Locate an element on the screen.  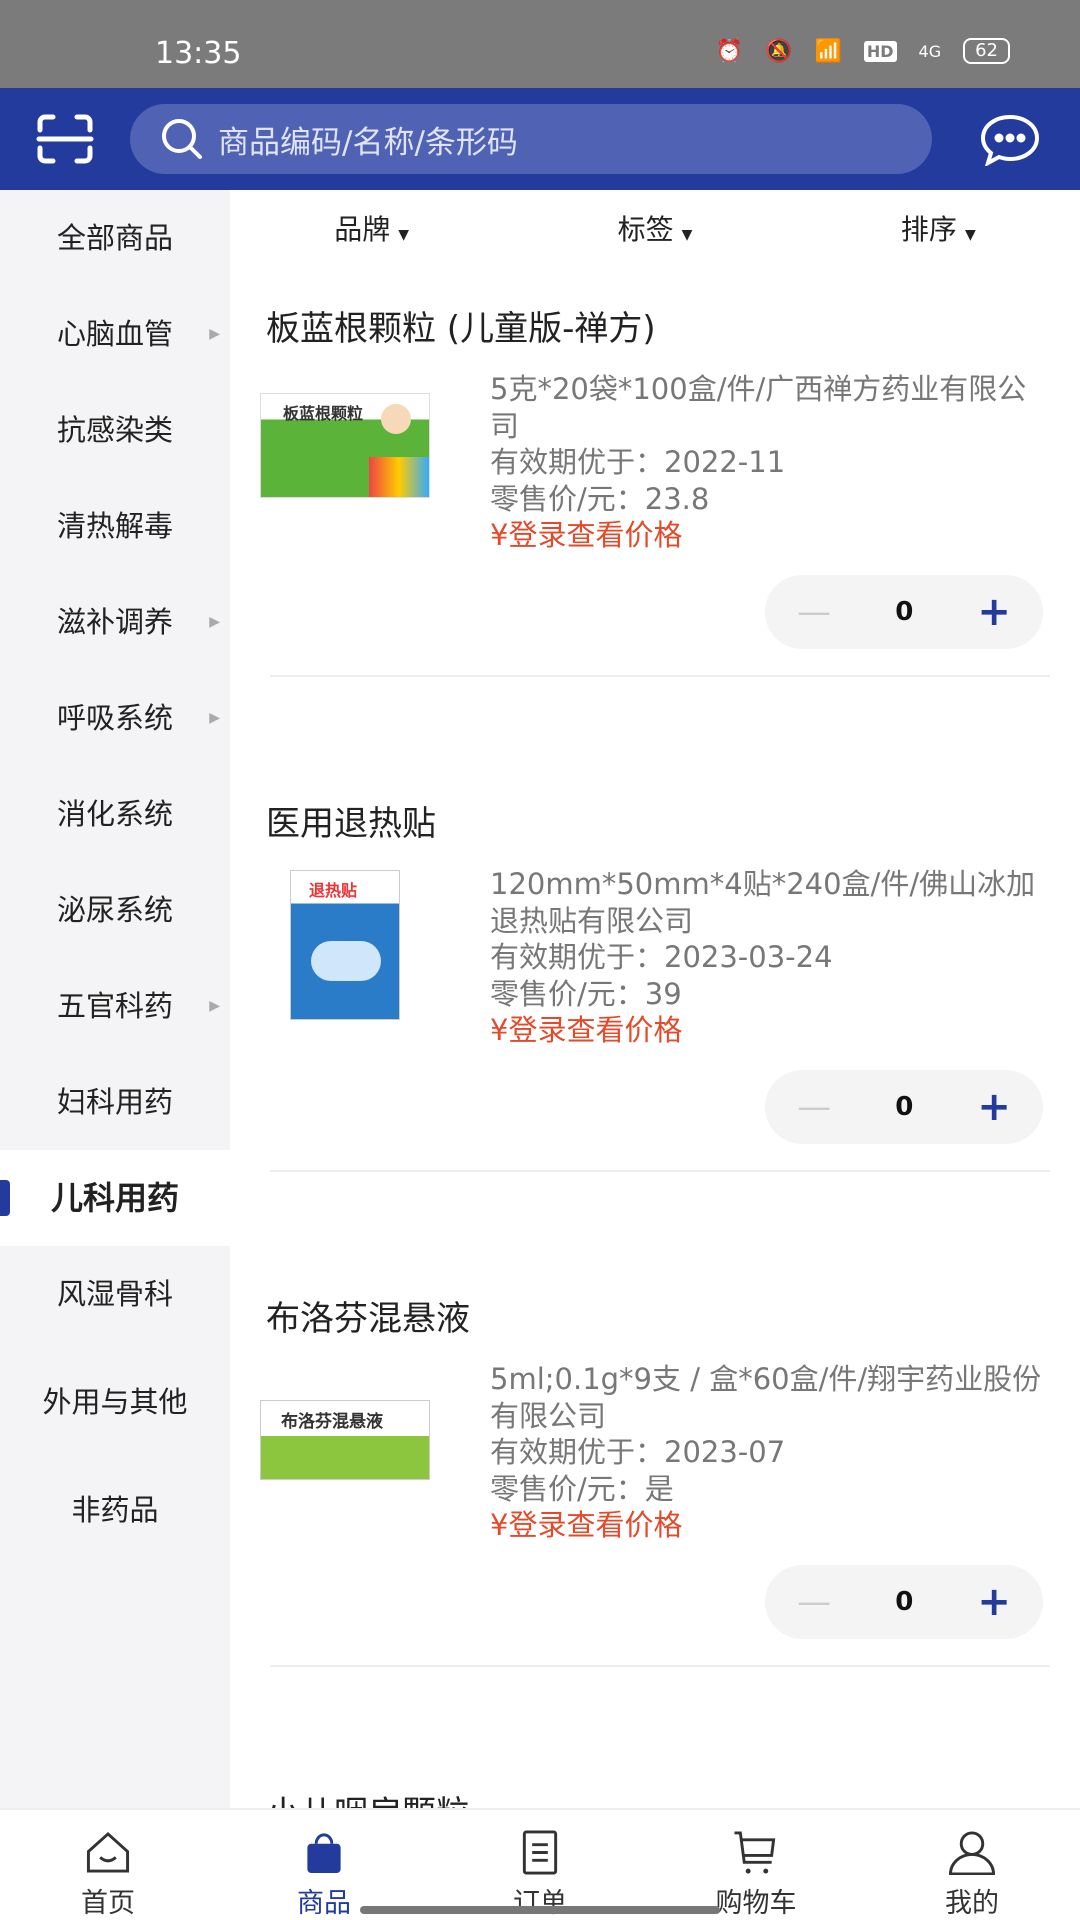
nav-label: 我的 is located at coordinates (972, 1903).